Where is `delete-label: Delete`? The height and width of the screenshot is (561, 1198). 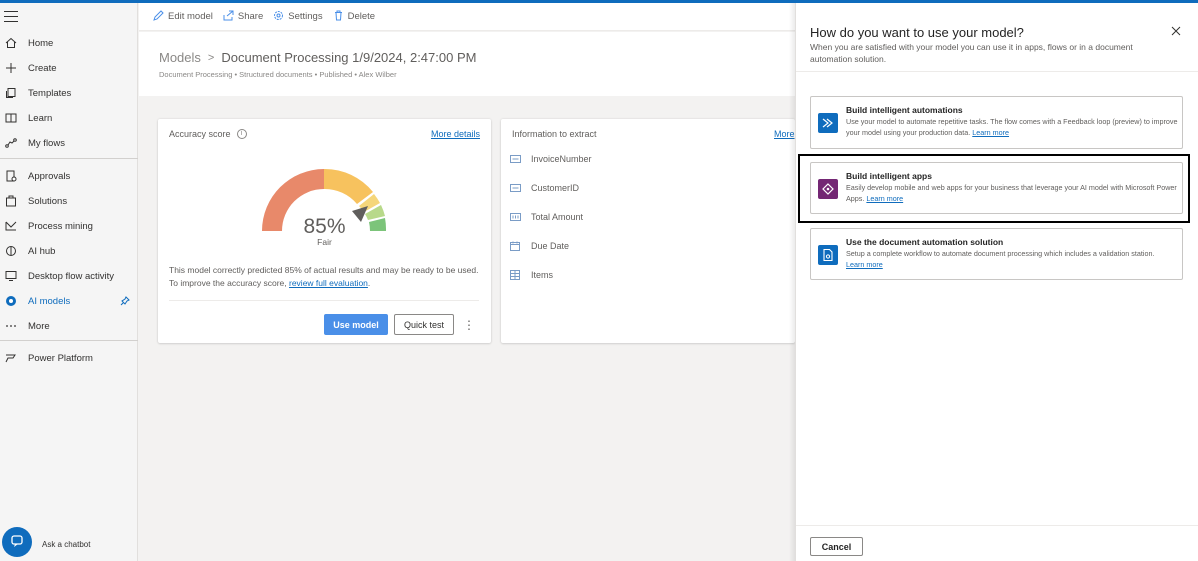
delete-label: Delete is located at coordinates (361, 16).